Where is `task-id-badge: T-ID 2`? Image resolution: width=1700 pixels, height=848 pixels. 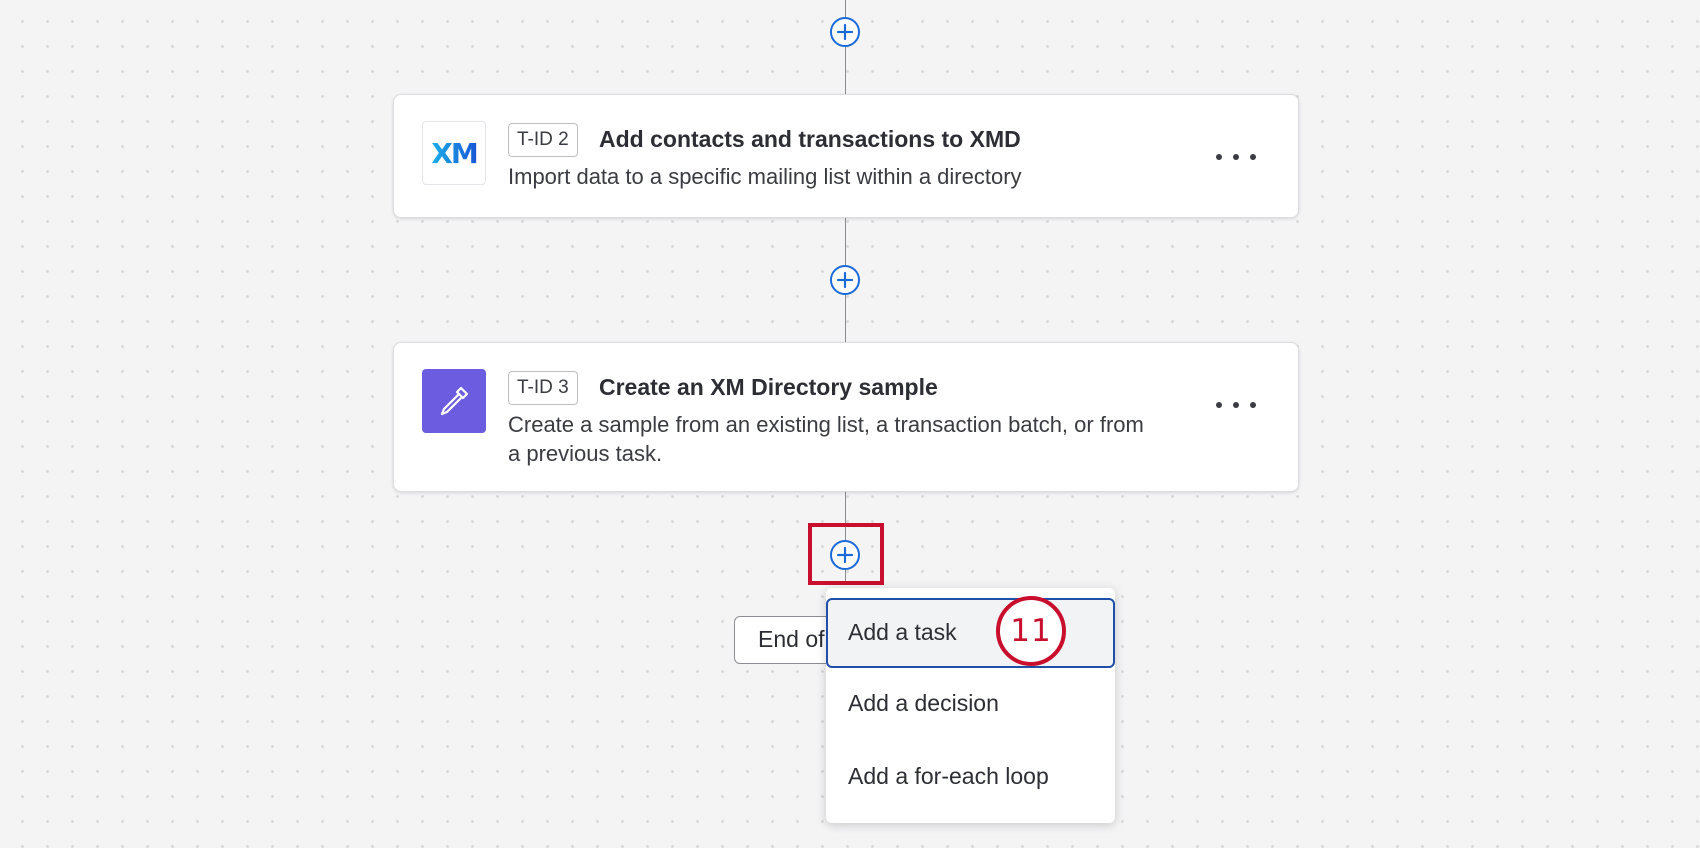 task-id-badge: T-ID 2 is located at coordinates (543, 140).